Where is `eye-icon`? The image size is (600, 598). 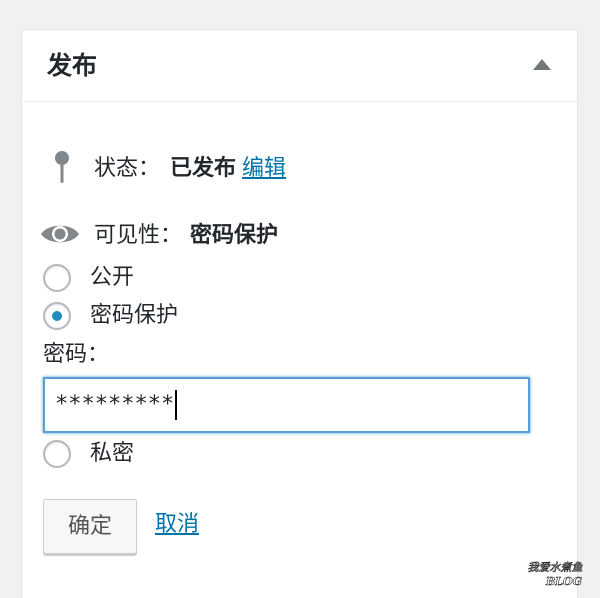 eye-icon is located at coordinates (60, 234).